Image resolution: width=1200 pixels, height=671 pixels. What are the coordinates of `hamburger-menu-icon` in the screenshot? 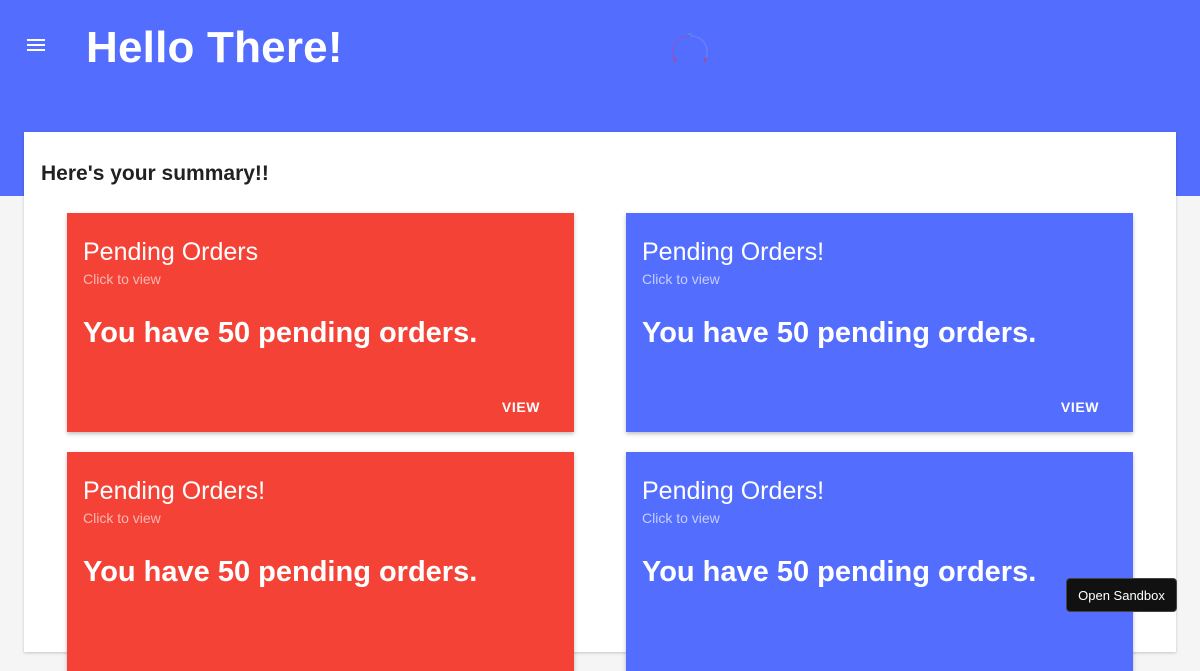 It's located at (36, 45).